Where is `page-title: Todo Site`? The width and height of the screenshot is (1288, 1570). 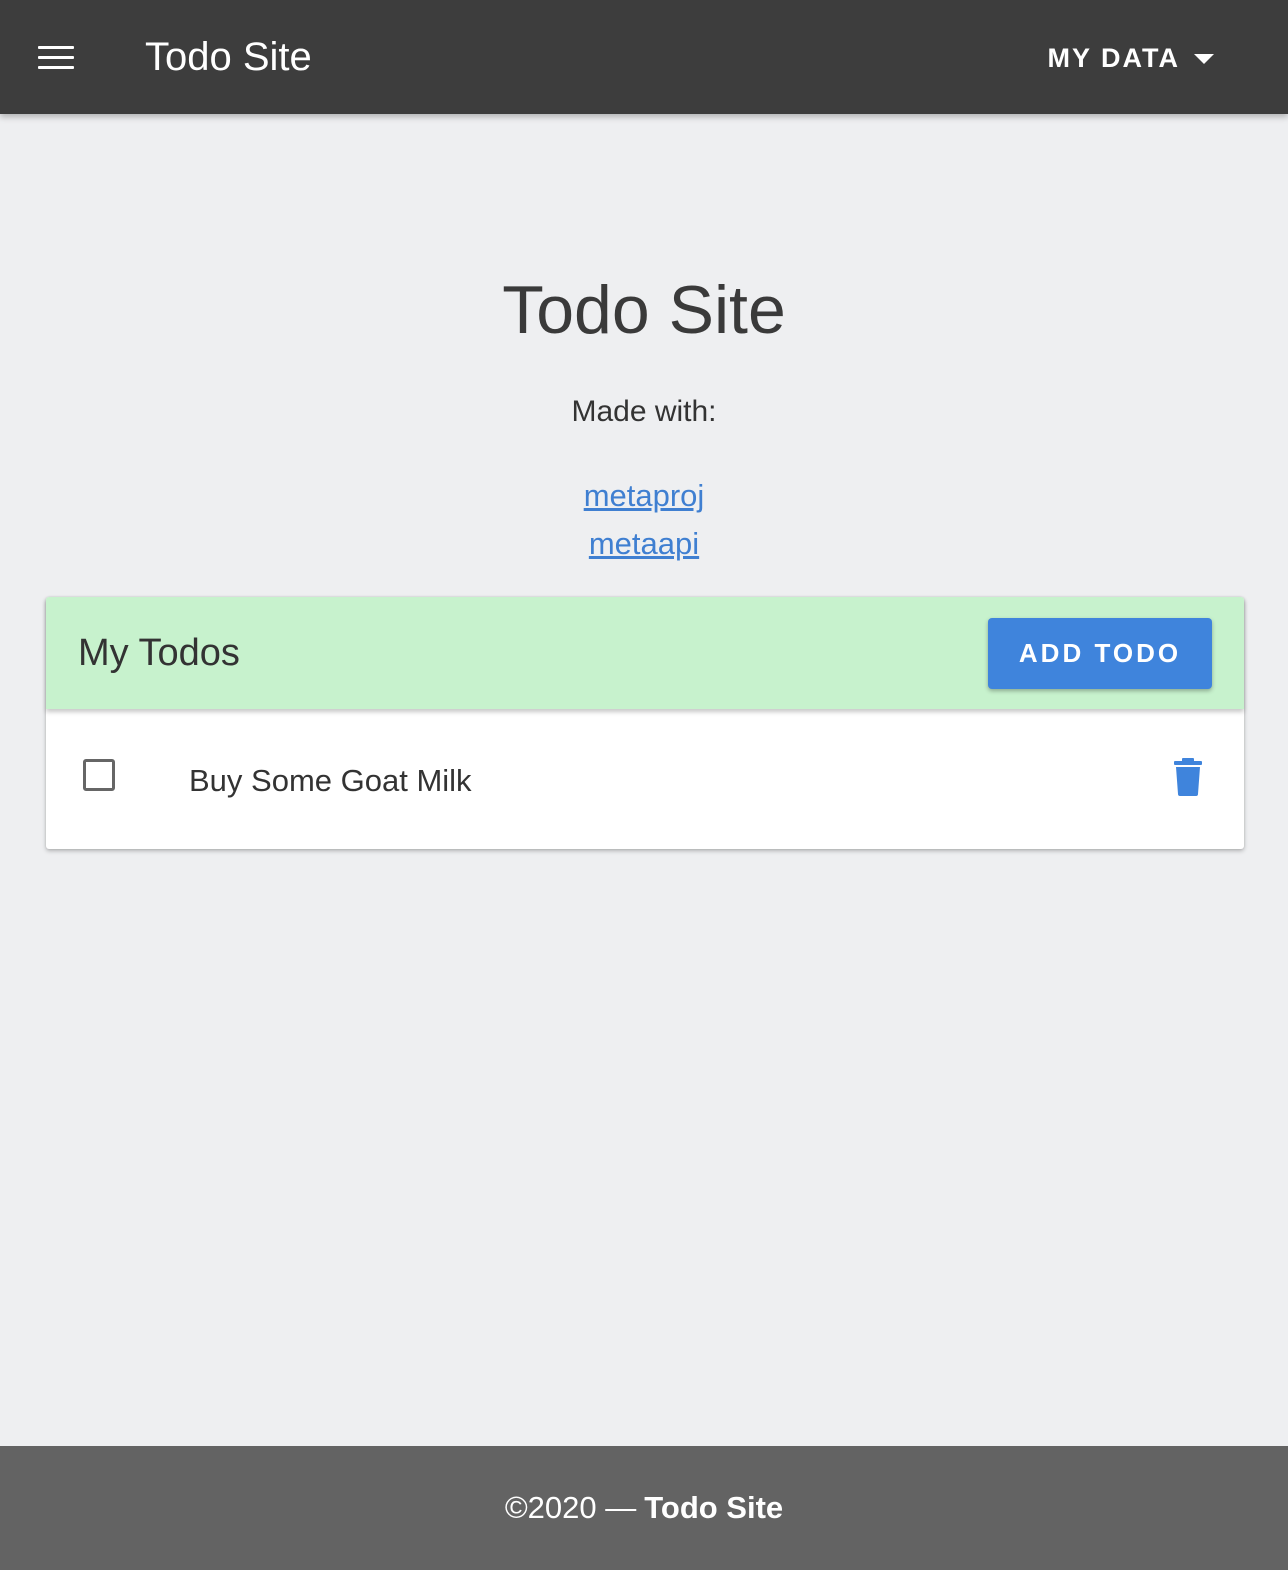
page-title: Todo Site is located at coordinates (644, 310).